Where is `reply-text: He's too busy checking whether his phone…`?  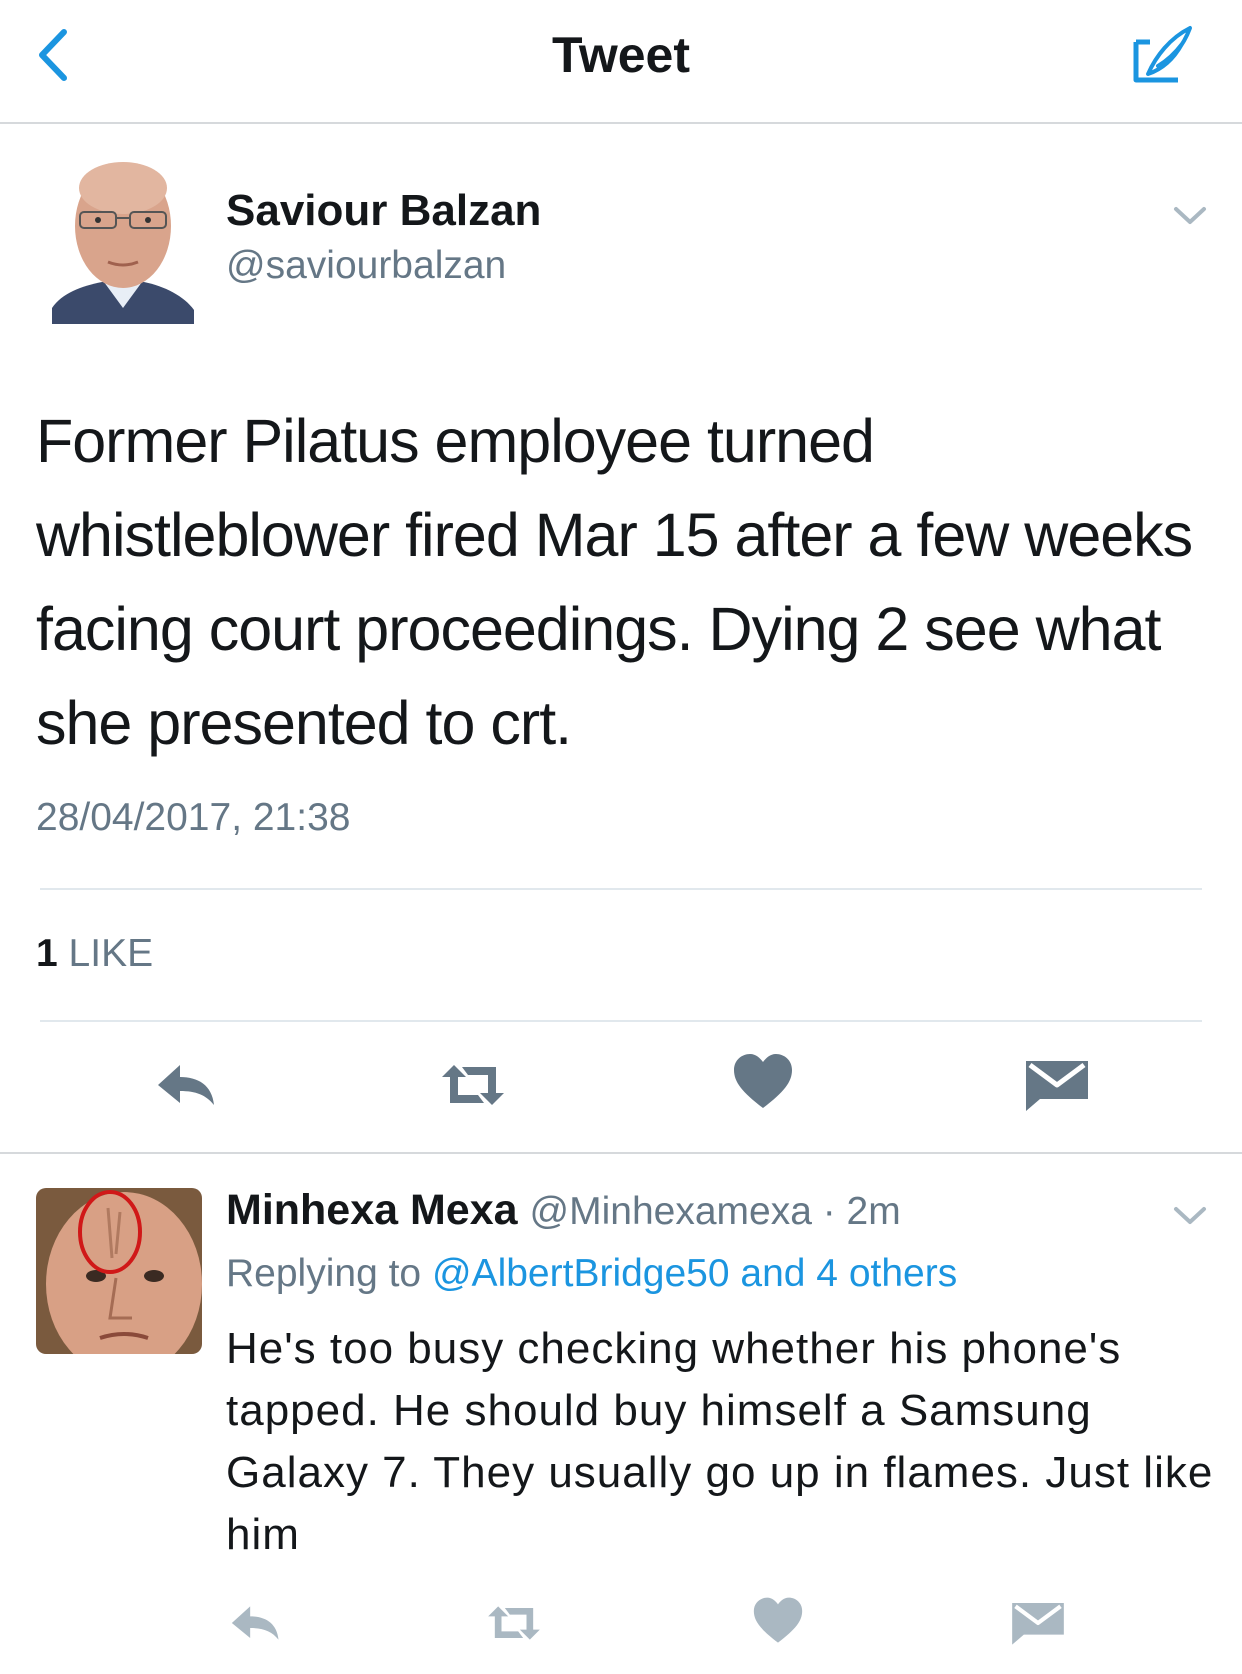 reply-text: He's too busy checking whether his phone… is located at coordinates (720, 1441).